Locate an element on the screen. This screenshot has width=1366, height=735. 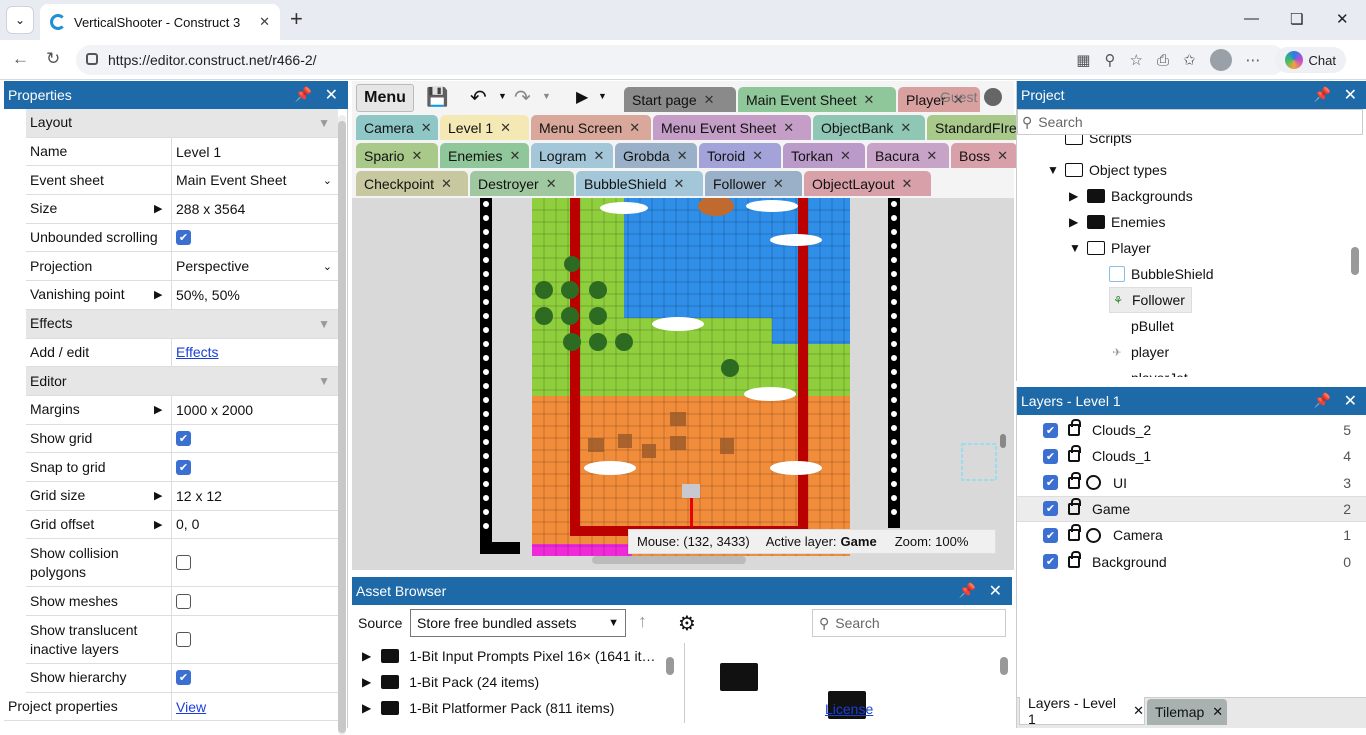
project-tree-item: ✈ player is located at coordinates (1139, 352).